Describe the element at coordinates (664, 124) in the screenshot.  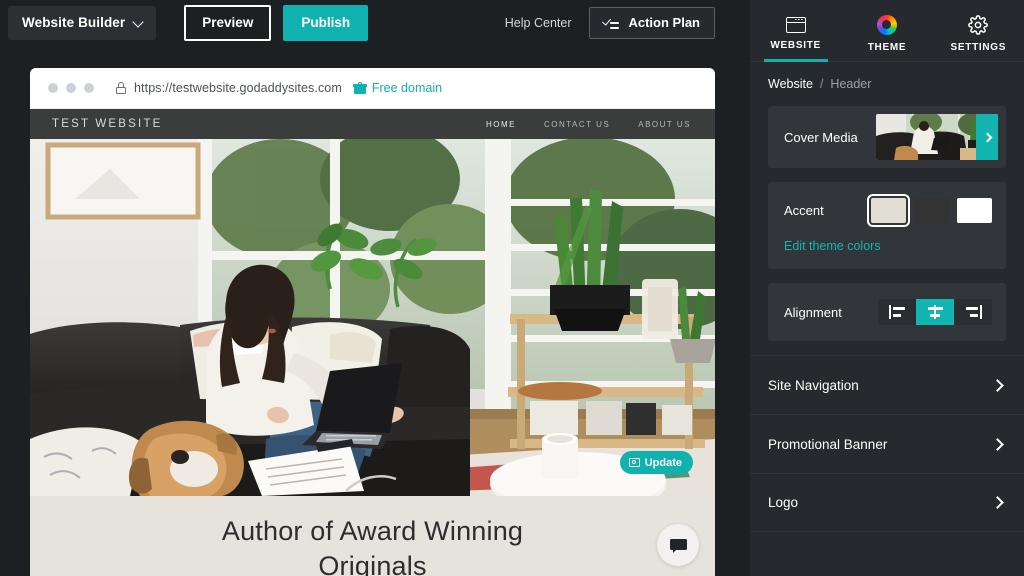
I see `site-nav-item-about-us: ABOUT US` at that location.